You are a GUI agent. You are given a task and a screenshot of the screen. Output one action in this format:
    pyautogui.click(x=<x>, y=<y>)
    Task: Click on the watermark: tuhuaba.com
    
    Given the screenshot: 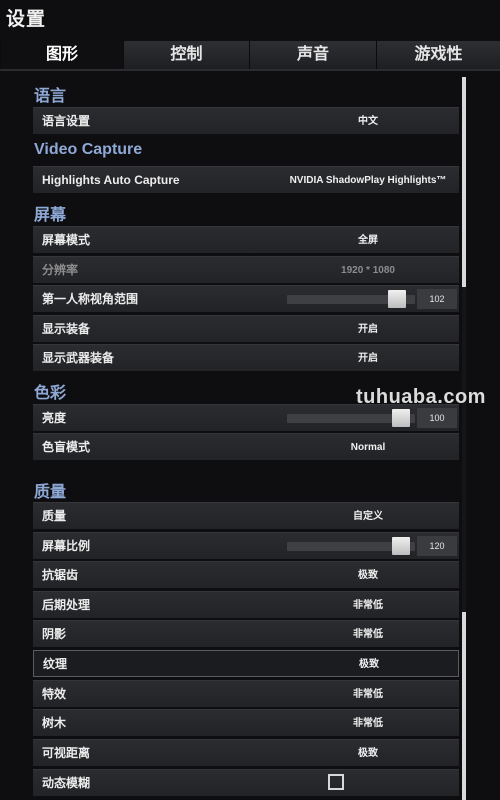 What is the action you would take?
    pyautogui.click(x=421, y=397)
    